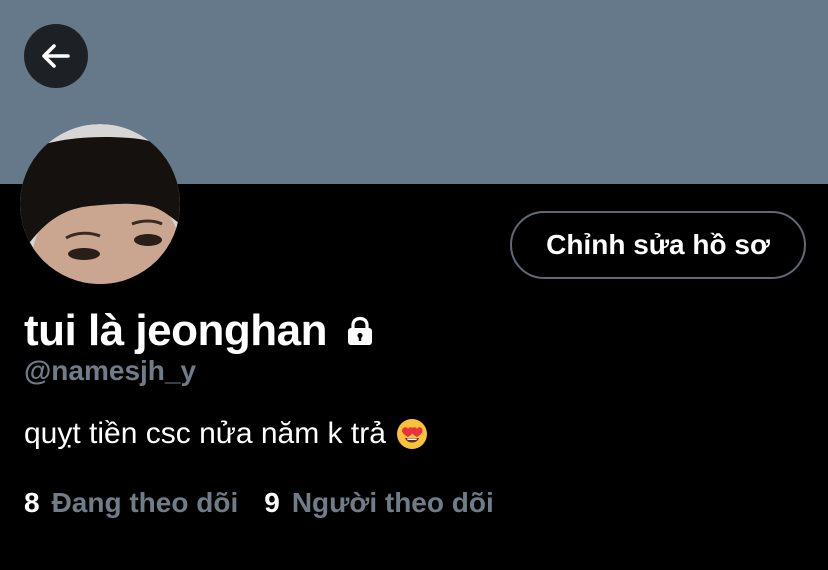 The height and width of the screenshot is (570, 828). What do you see at coordinates (412, 434) in the screenshot?
I see `heart-eyes-emoji-icon` at bounding box center [412, 434].